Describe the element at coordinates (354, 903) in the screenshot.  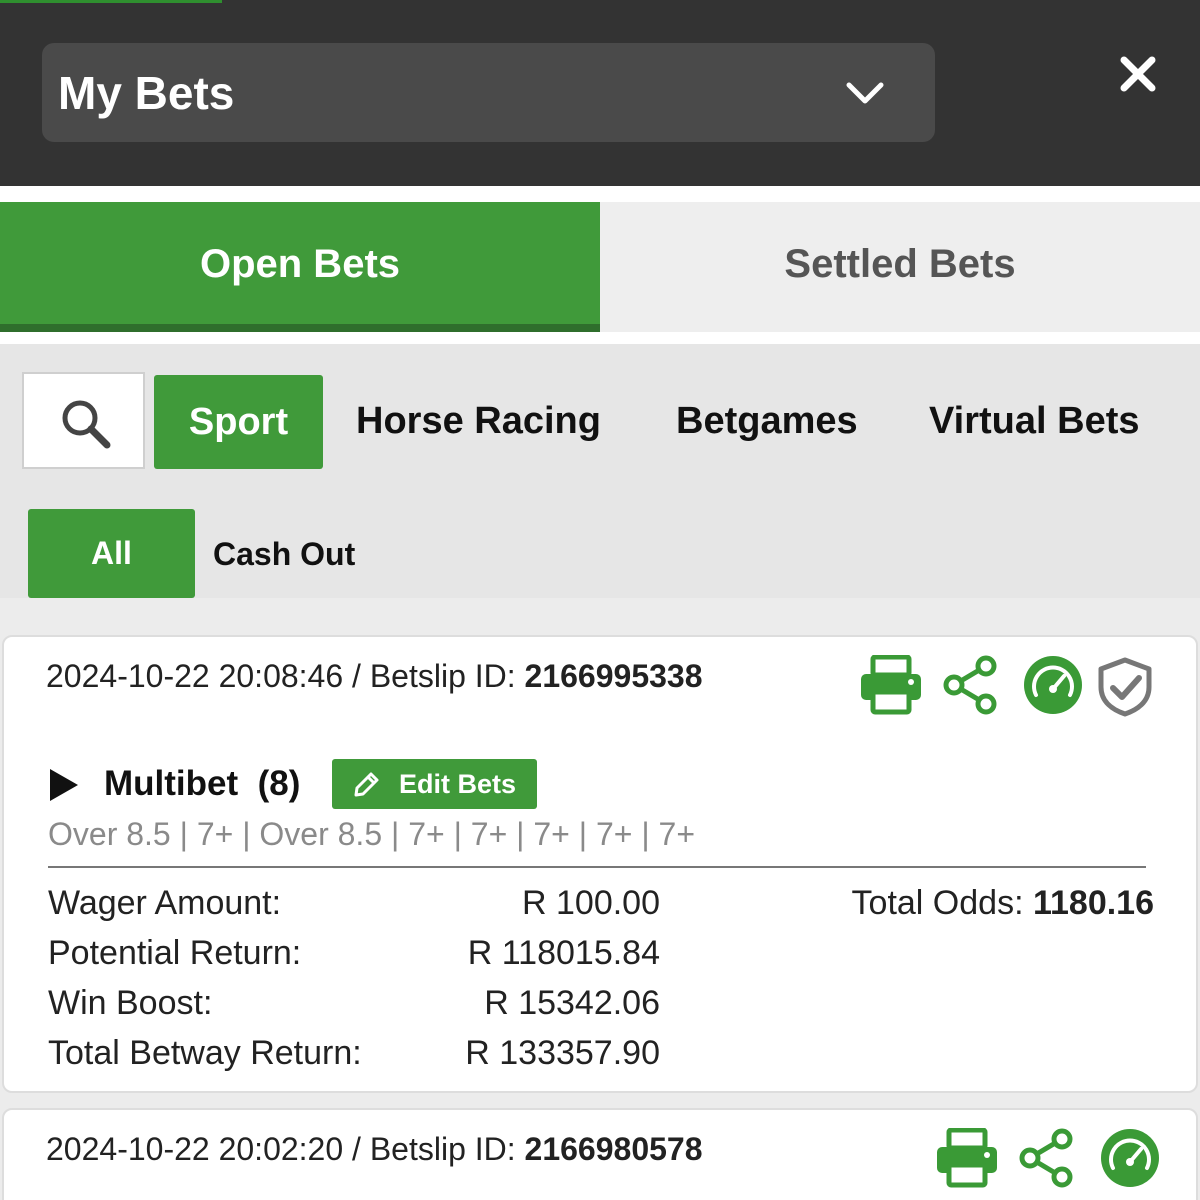
I see `wager-row: Wager Amount: R 100.00` at that location.